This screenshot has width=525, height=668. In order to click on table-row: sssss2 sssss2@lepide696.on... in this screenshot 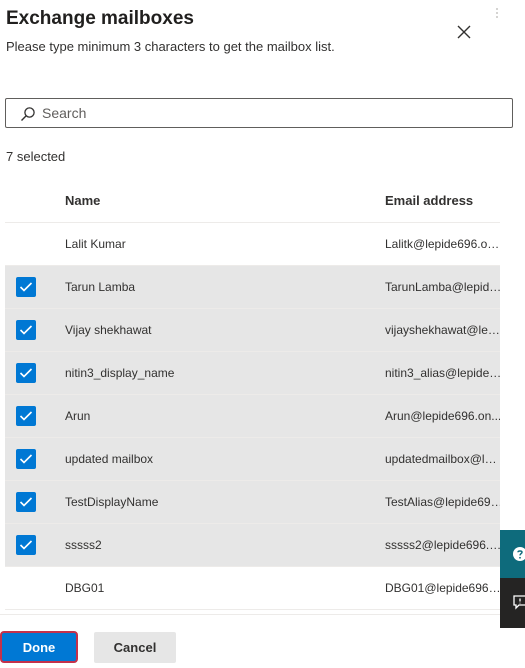, I will do `click(252, 545)`.